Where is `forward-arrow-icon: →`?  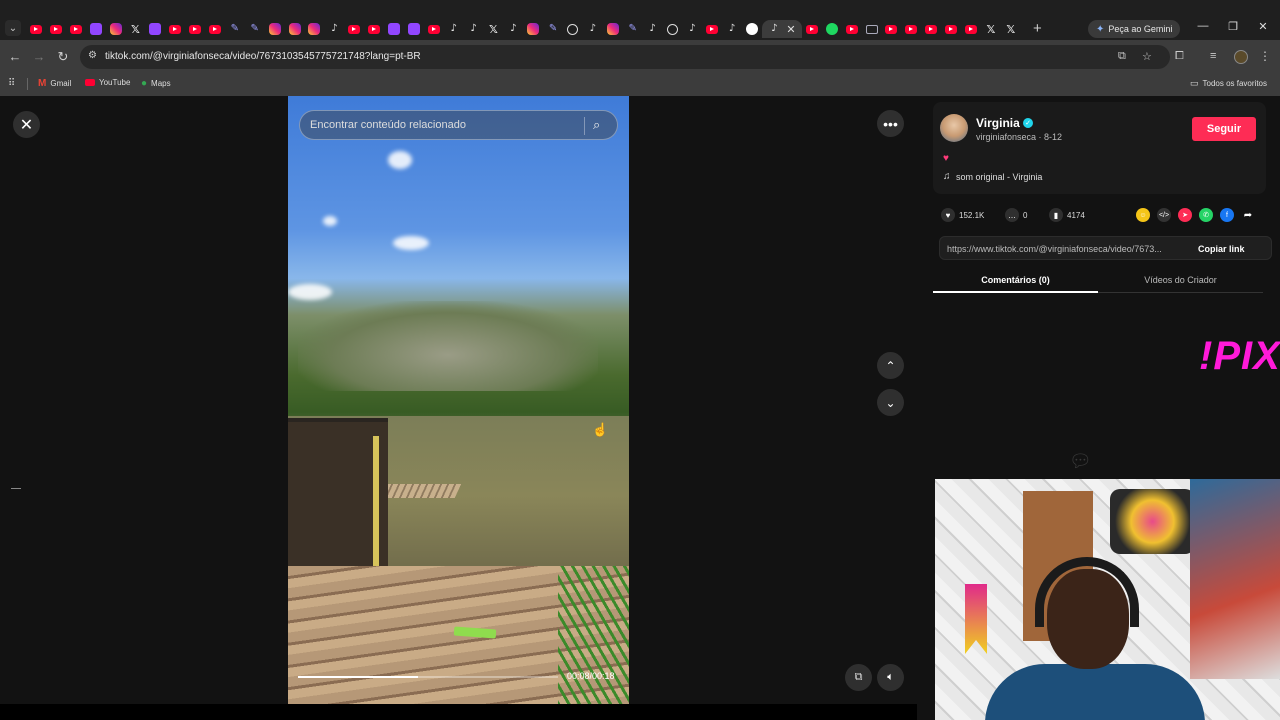
forward-arrow-icon: → is located at coordinates (39, 56).